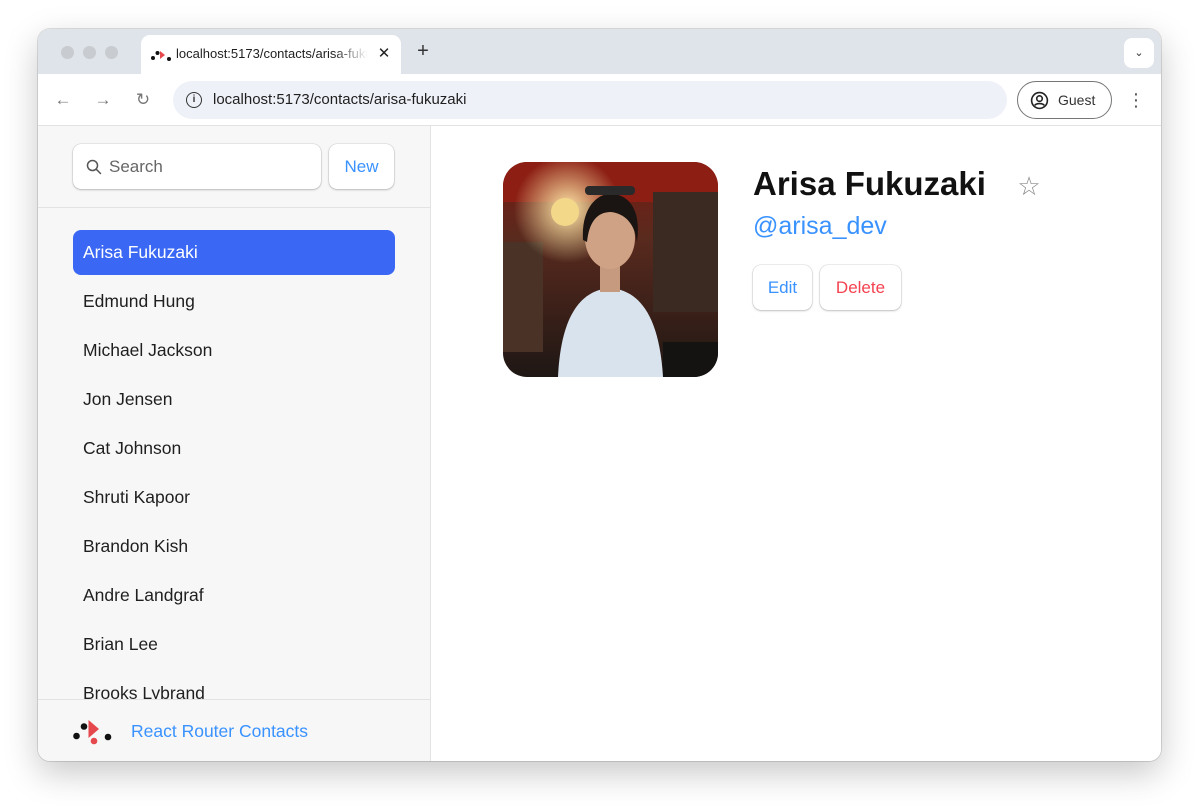 The image size is (1199, 808). Describe the element at coordinates (103, 100) in the screenshot. I see `forward-arrow-icon: →` at that location.